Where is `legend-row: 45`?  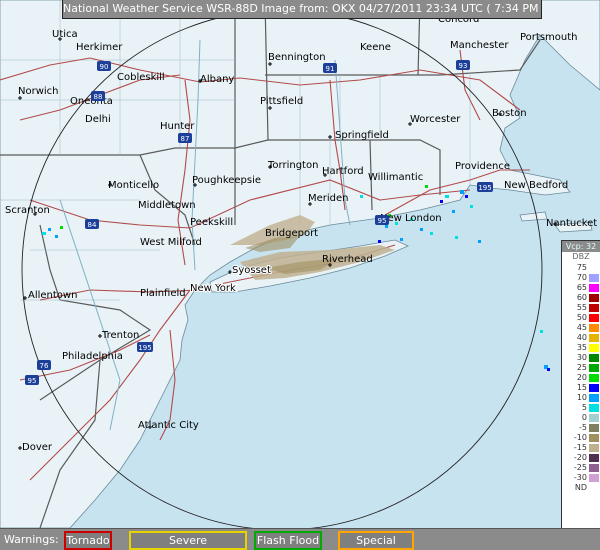 legend-row: 45 is located at coordinates (581, 328).